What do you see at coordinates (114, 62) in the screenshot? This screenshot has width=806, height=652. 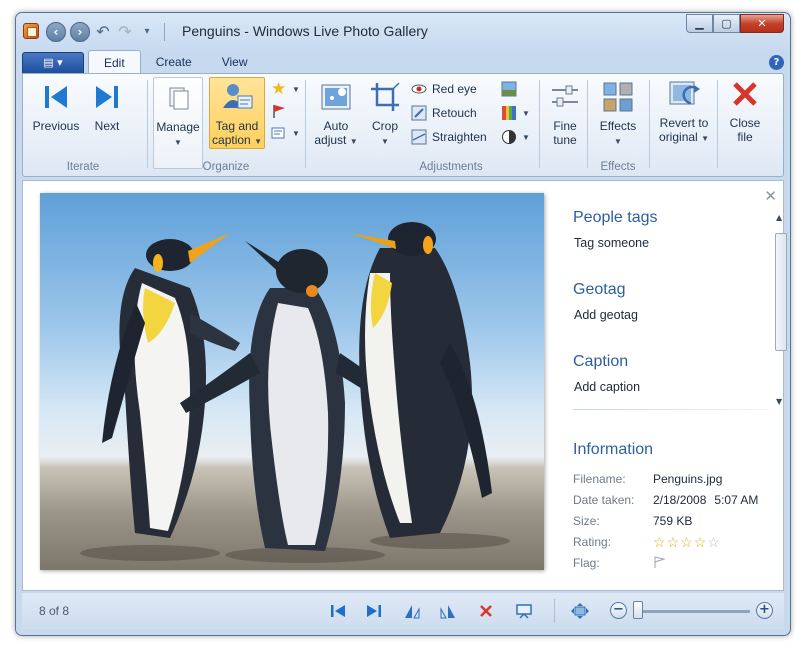 I see `tab-edit: Edit` at bounding box center [114, 62].